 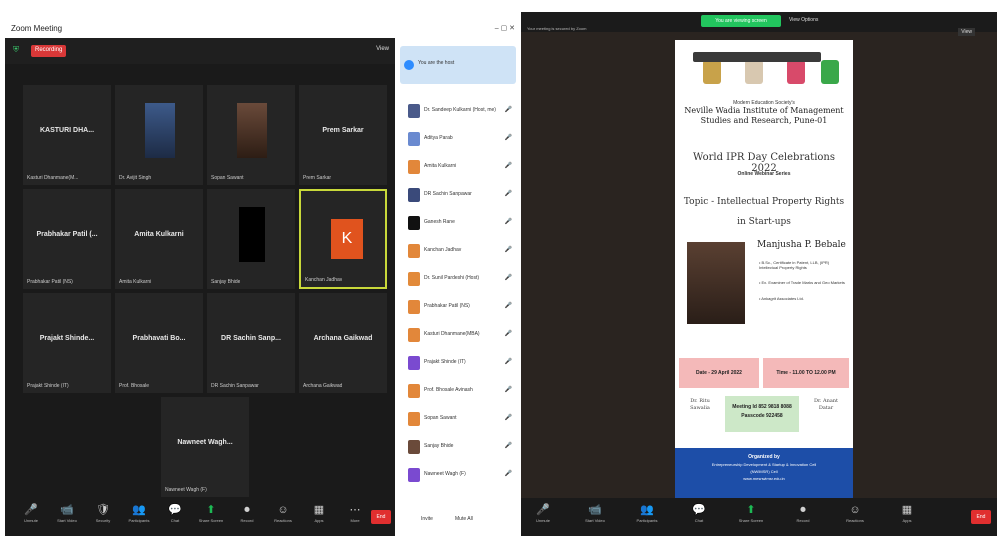 I want to click on participant-video-tile: DR Sachin Sanp... DR Sachin Sanpawar, so click(x=251, y=343).